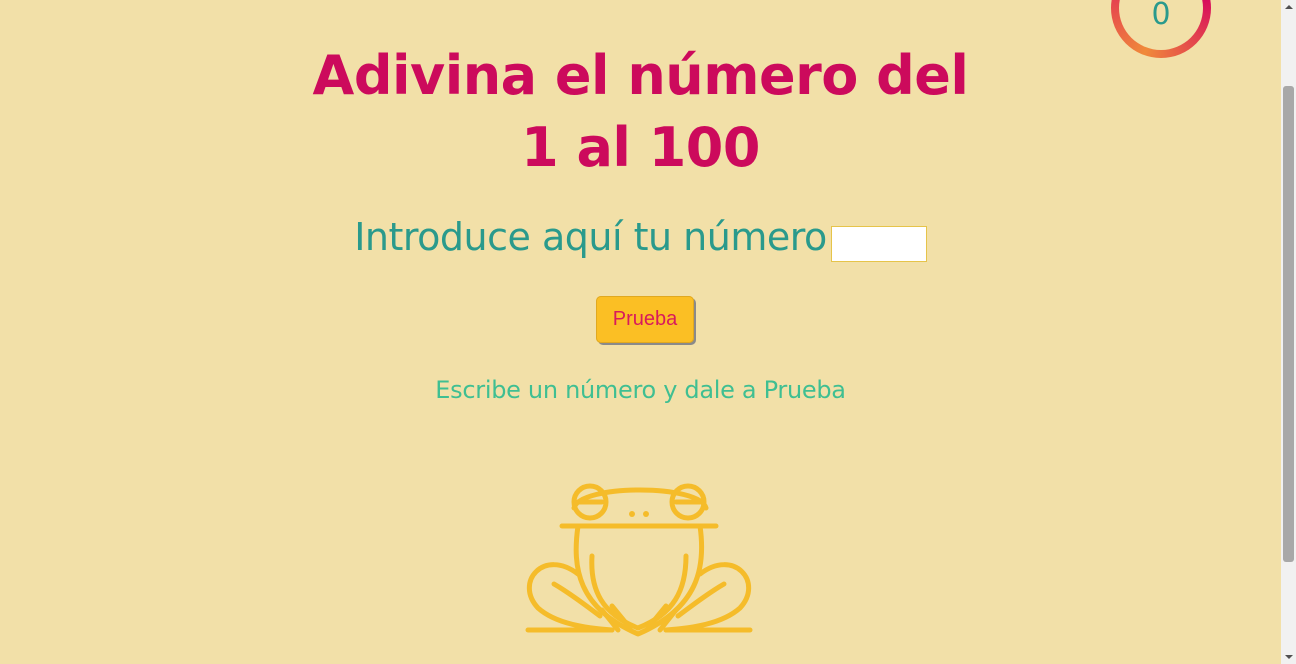  What do you see at coordinates (640, 390) in the screenshot?
I see `status-message: Escribe un número y dale a Prueba` at bounding box center [640, 390].